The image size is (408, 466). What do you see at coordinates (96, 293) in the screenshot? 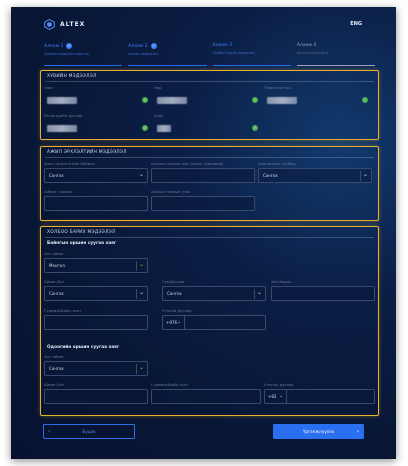
I see `province-select: Сонгох ⌄` at bounding box center [96, 293].